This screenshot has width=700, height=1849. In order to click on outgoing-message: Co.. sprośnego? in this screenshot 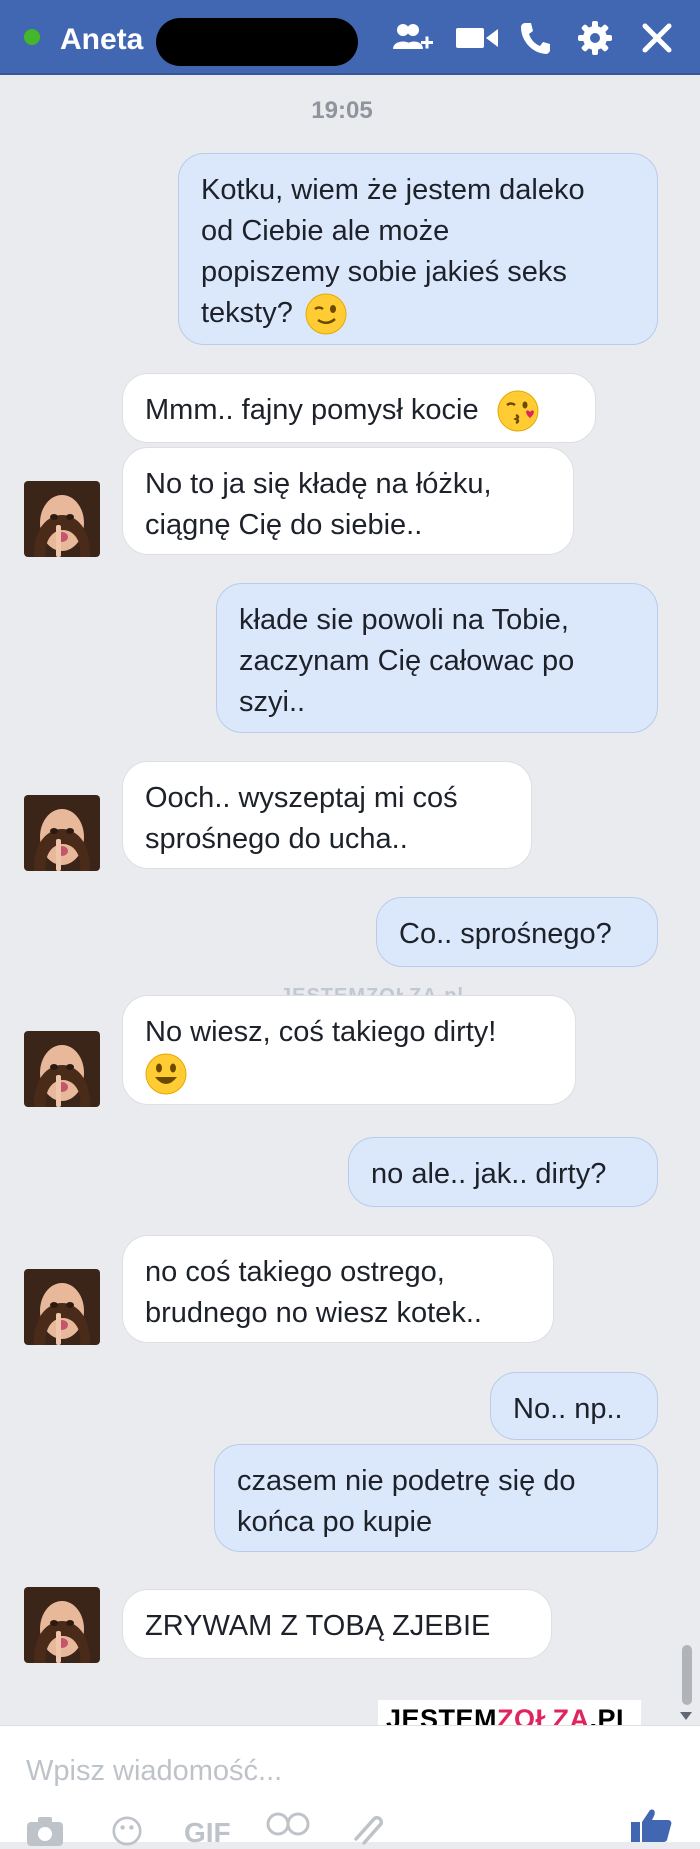, I will do `click(517, 932)`.